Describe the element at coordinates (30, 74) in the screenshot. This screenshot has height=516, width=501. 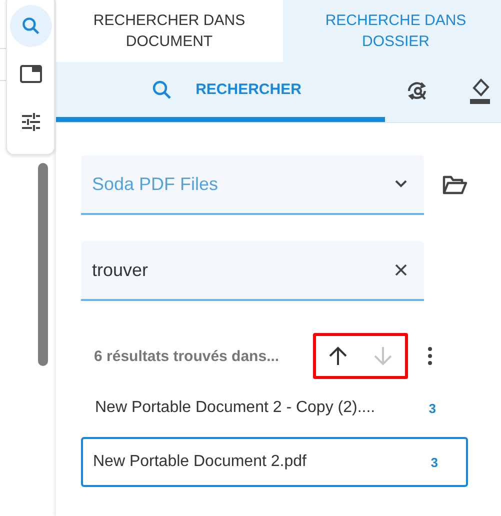
I see `window-icon` at that location.